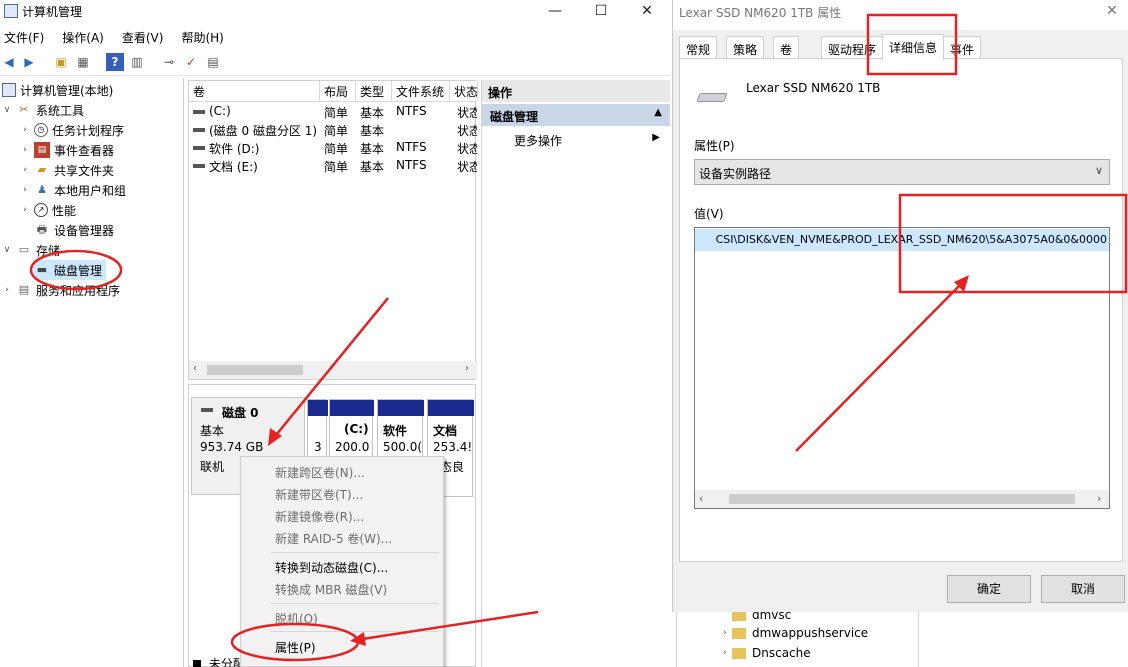  I want to click on tree-device-manager: 🖶 设备管理器, so click(74, 230).